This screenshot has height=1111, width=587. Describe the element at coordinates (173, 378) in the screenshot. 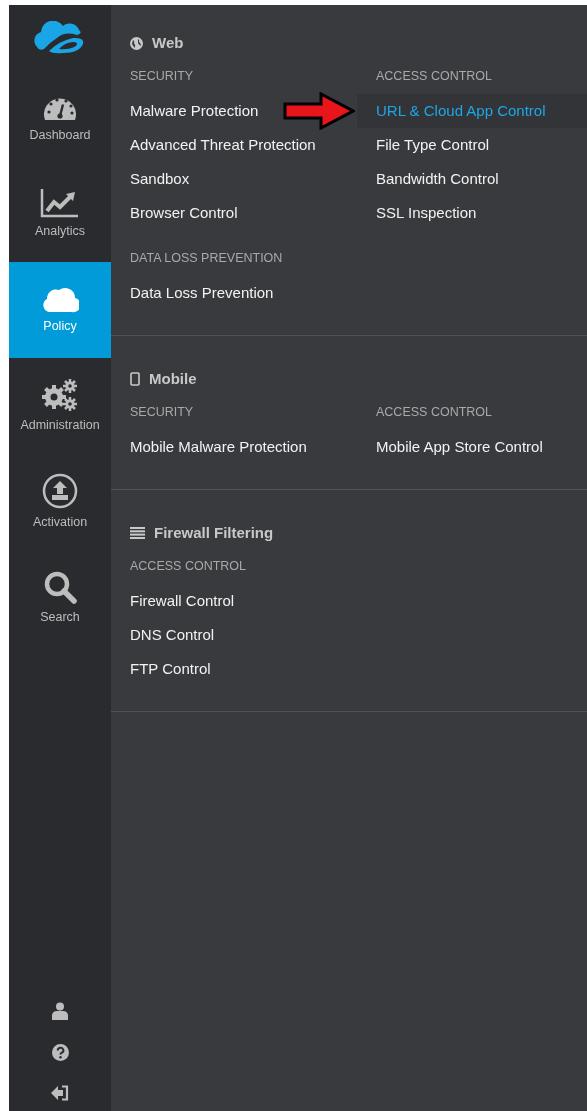

I see `section-title: Mobile` at that location.